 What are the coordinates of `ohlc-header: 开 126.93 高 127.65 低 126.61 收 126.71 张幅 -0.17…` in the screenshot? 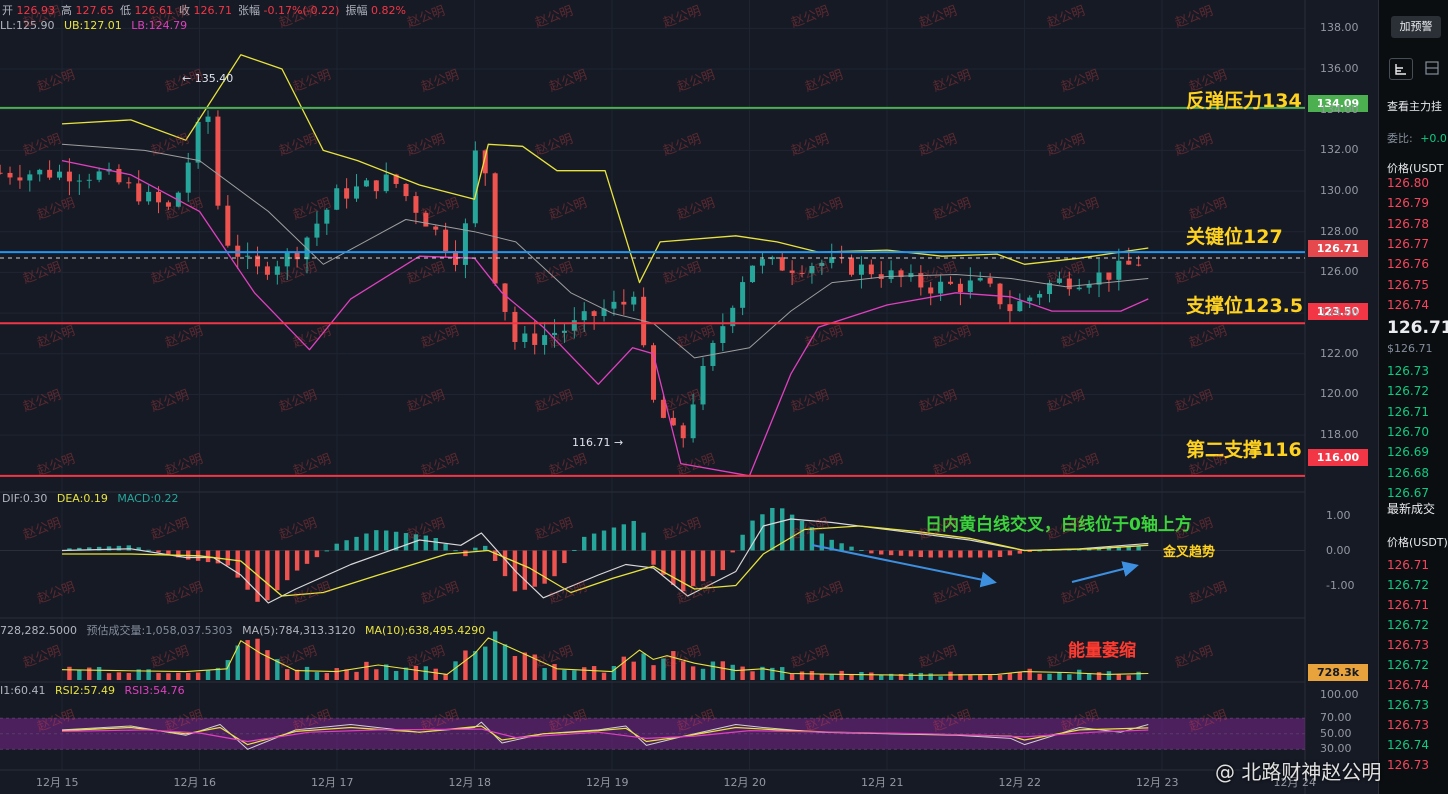 It's located at (207, 10).